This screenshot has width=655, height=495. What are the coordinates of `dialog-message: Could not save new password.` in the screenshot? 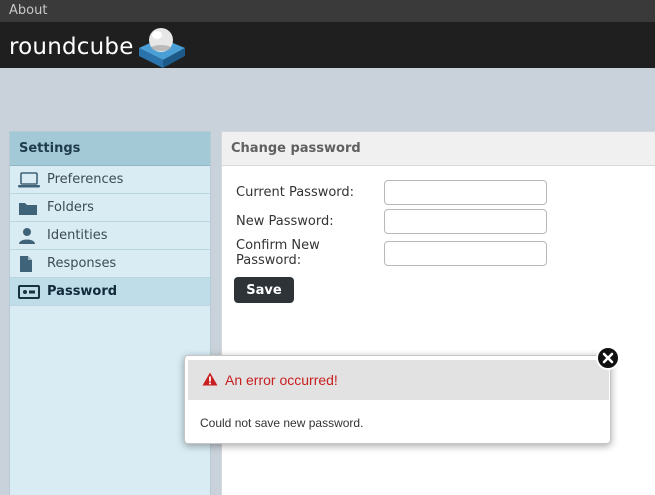 It's located at (282, 423).